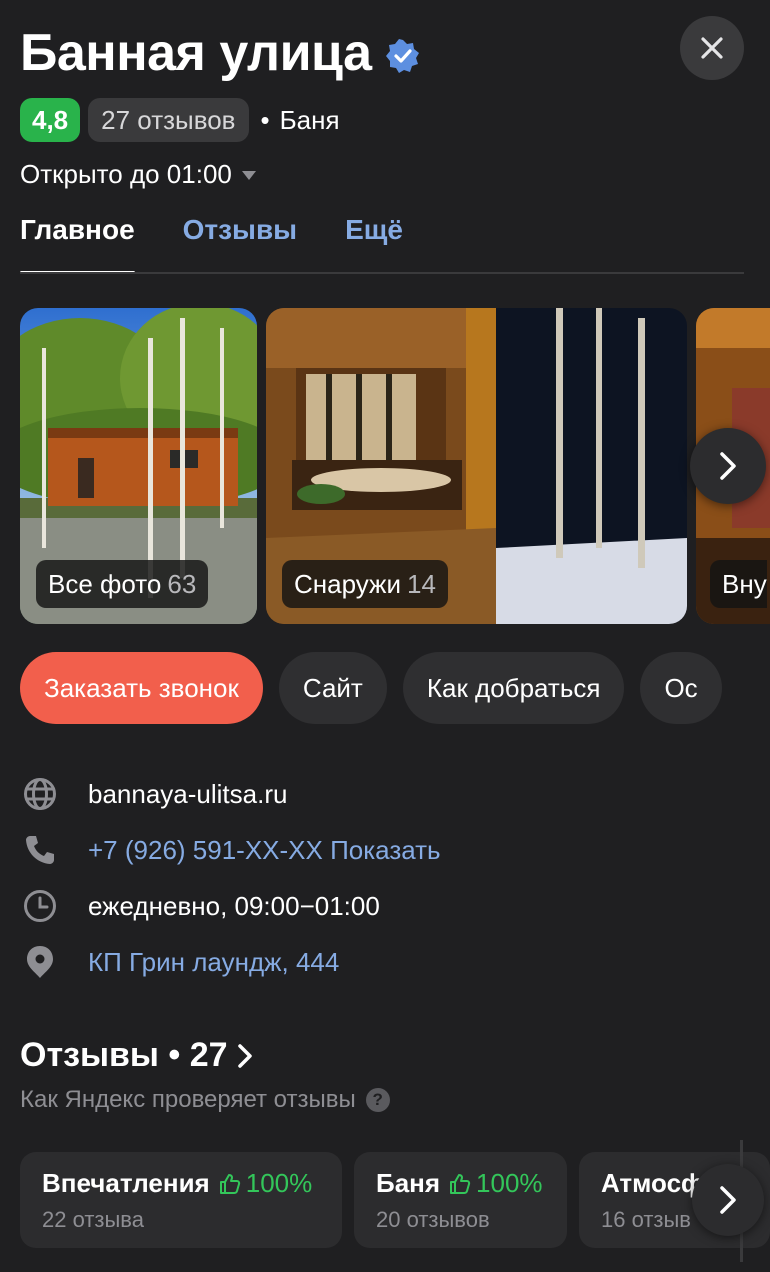  I want to click on reviews-count-chip: 27 отзывов, so click(168, 120).